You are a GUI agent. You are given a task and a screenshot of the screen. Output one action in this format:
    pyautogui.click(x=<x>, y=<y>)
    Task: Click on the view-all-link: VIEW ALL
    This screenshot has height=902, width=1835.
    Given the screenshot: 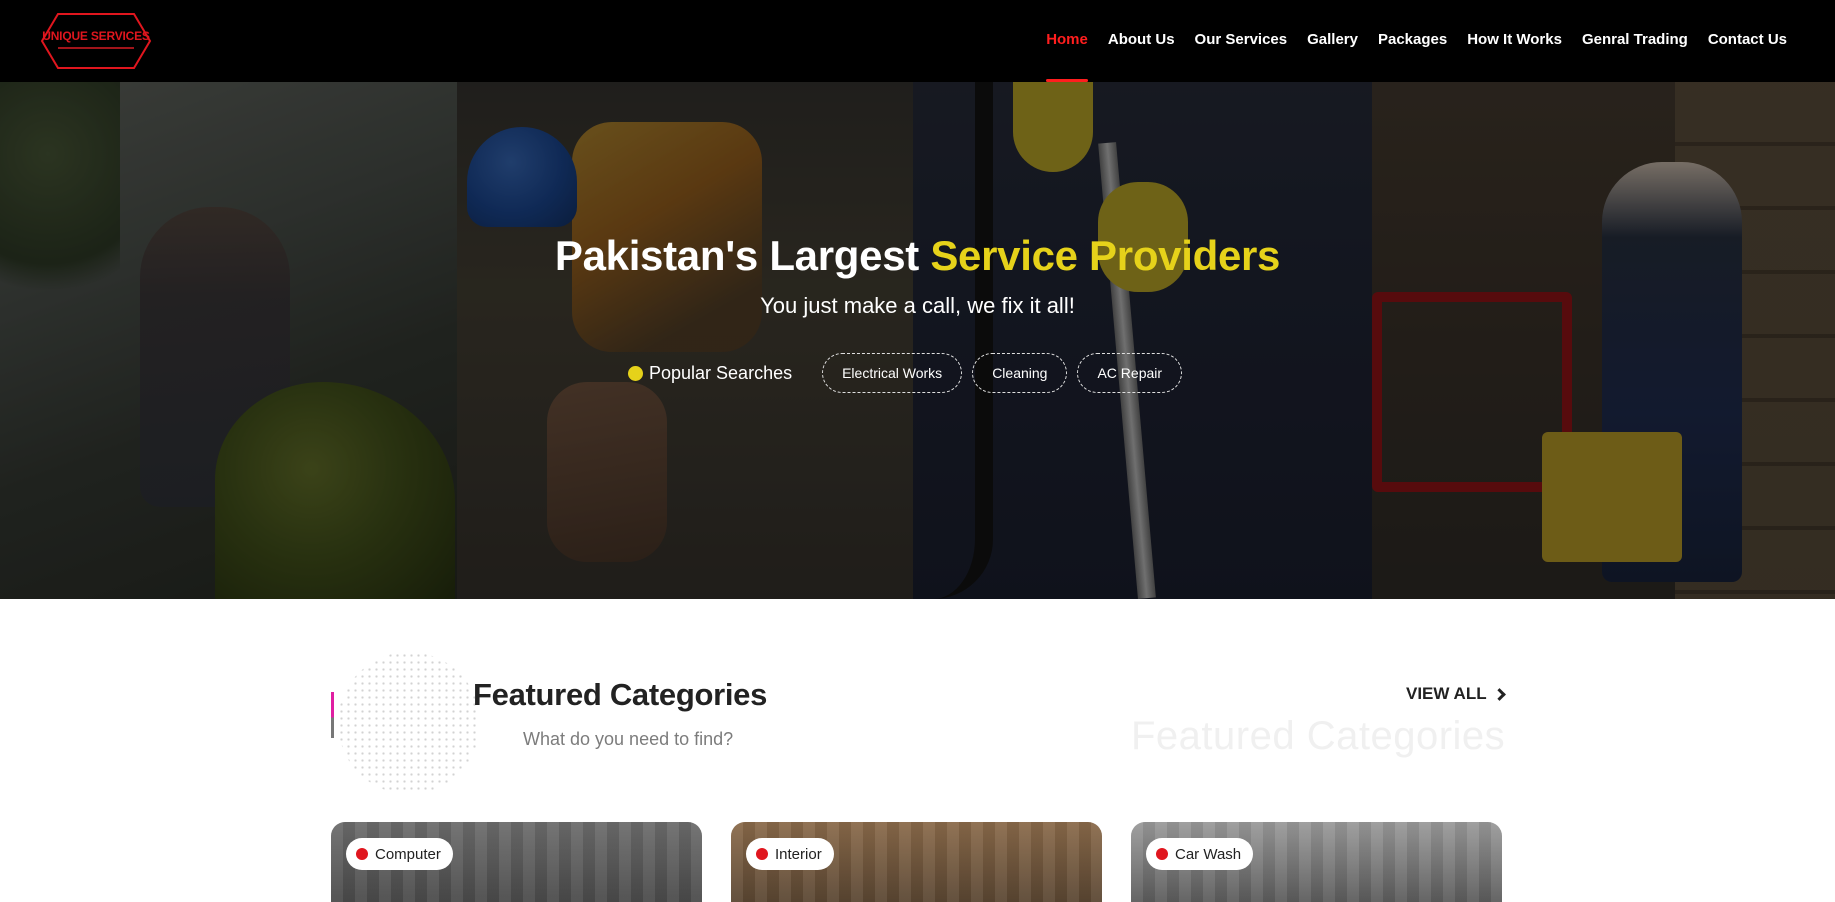 What is the action you would take?
    pyautogui.click(x=1456, y=694)
    